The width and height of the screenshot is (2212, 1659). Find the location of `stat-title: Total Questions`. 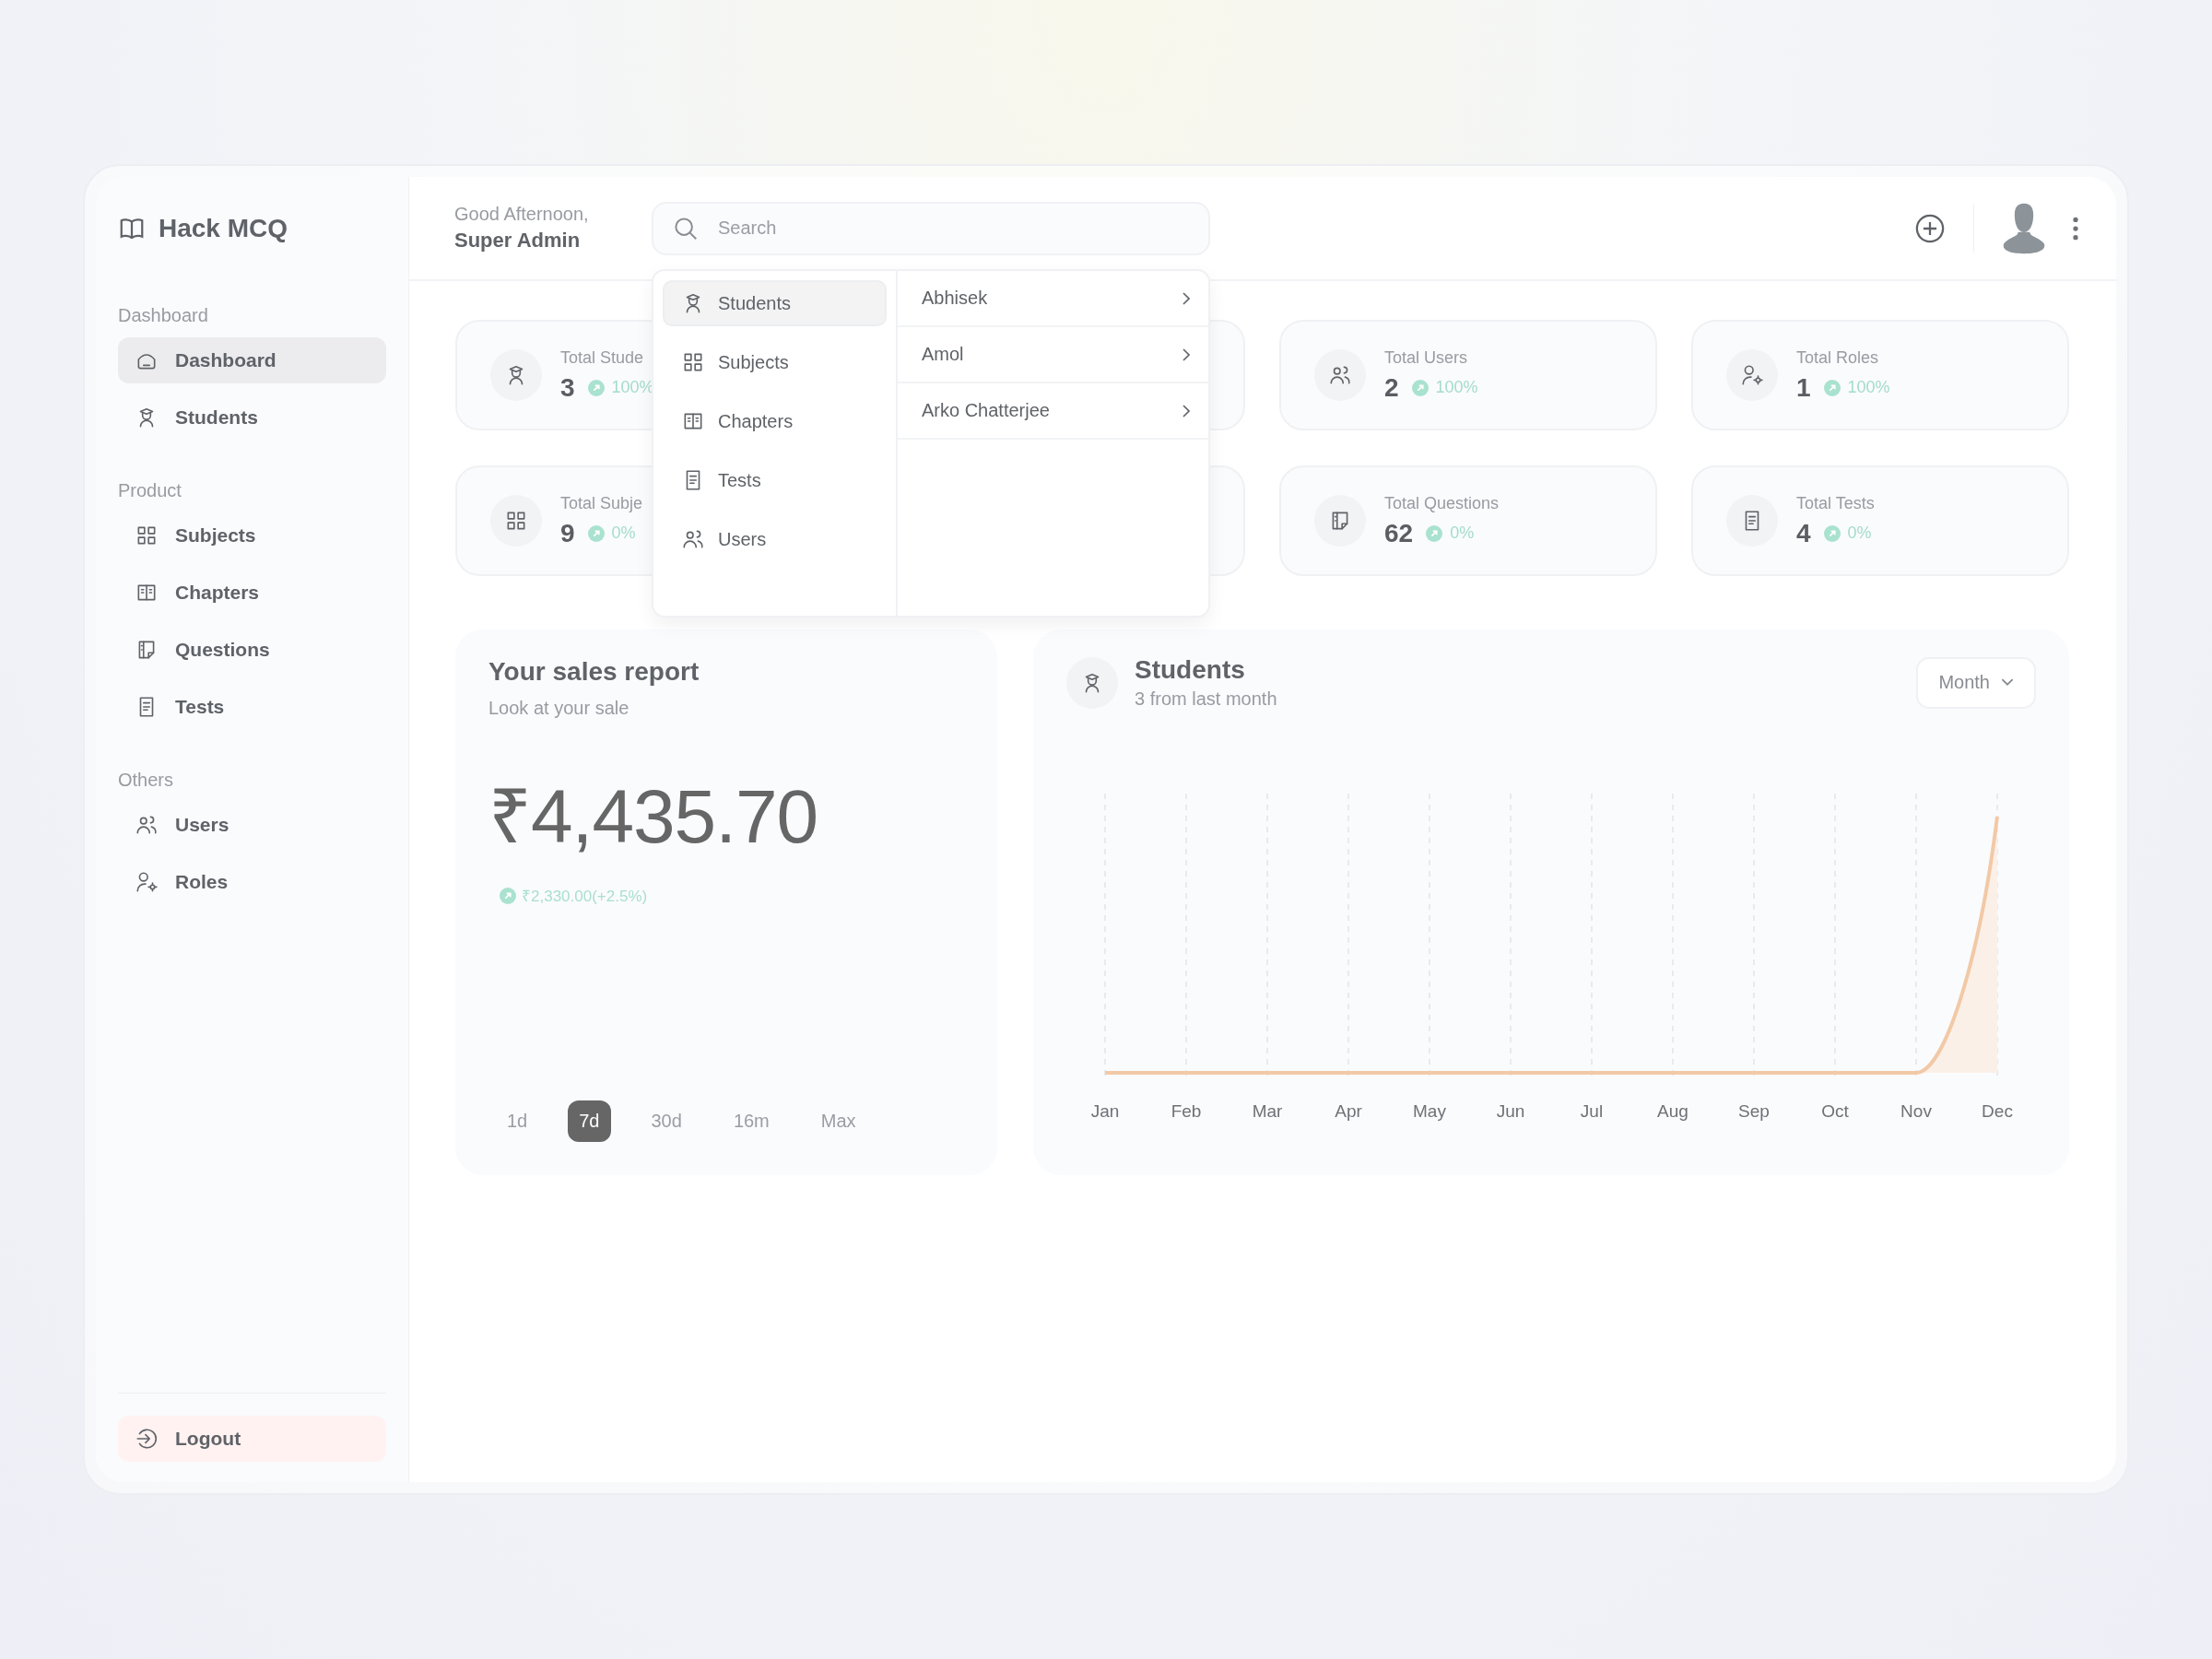

stat-title: Total Questions is located at coordinates (1442, 503).